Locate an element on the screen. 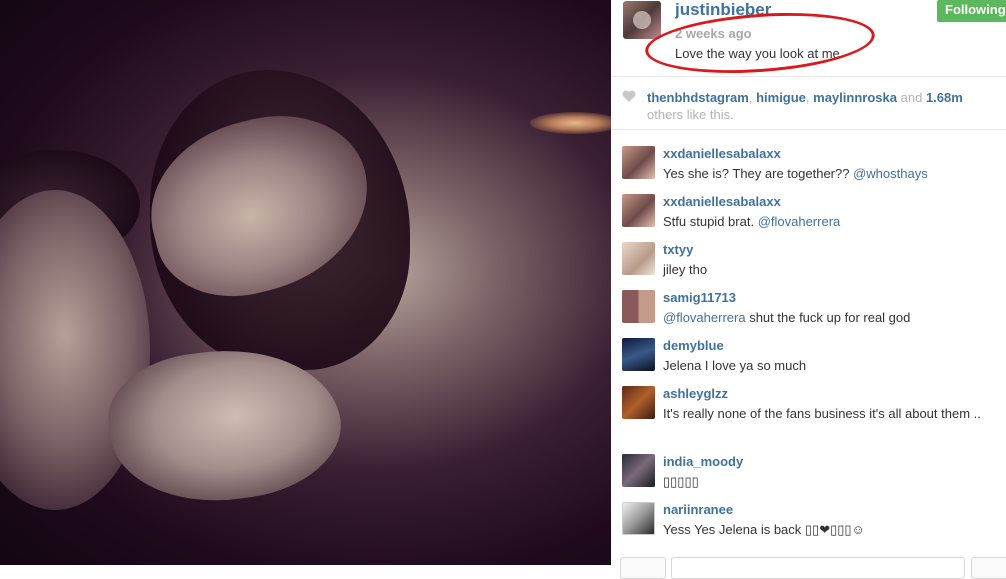 The width and height of the screenshot is (1006, 579). comment-item: india_moody ▯▯▯▯▯ is located at coordinates (808, 477).